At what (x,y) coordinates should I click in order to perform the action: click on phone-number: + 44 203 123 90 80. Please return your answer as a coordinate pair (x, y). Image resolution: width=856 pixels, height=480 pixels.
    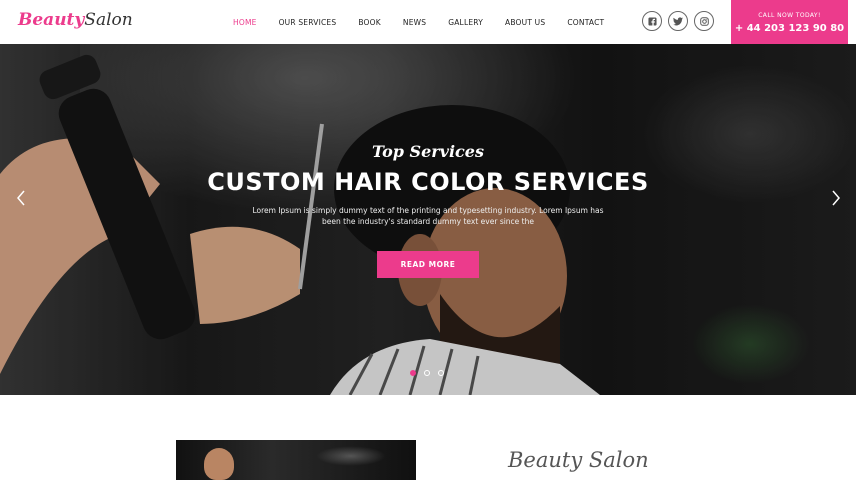
    Looking at the image, I should click on (789, 29).